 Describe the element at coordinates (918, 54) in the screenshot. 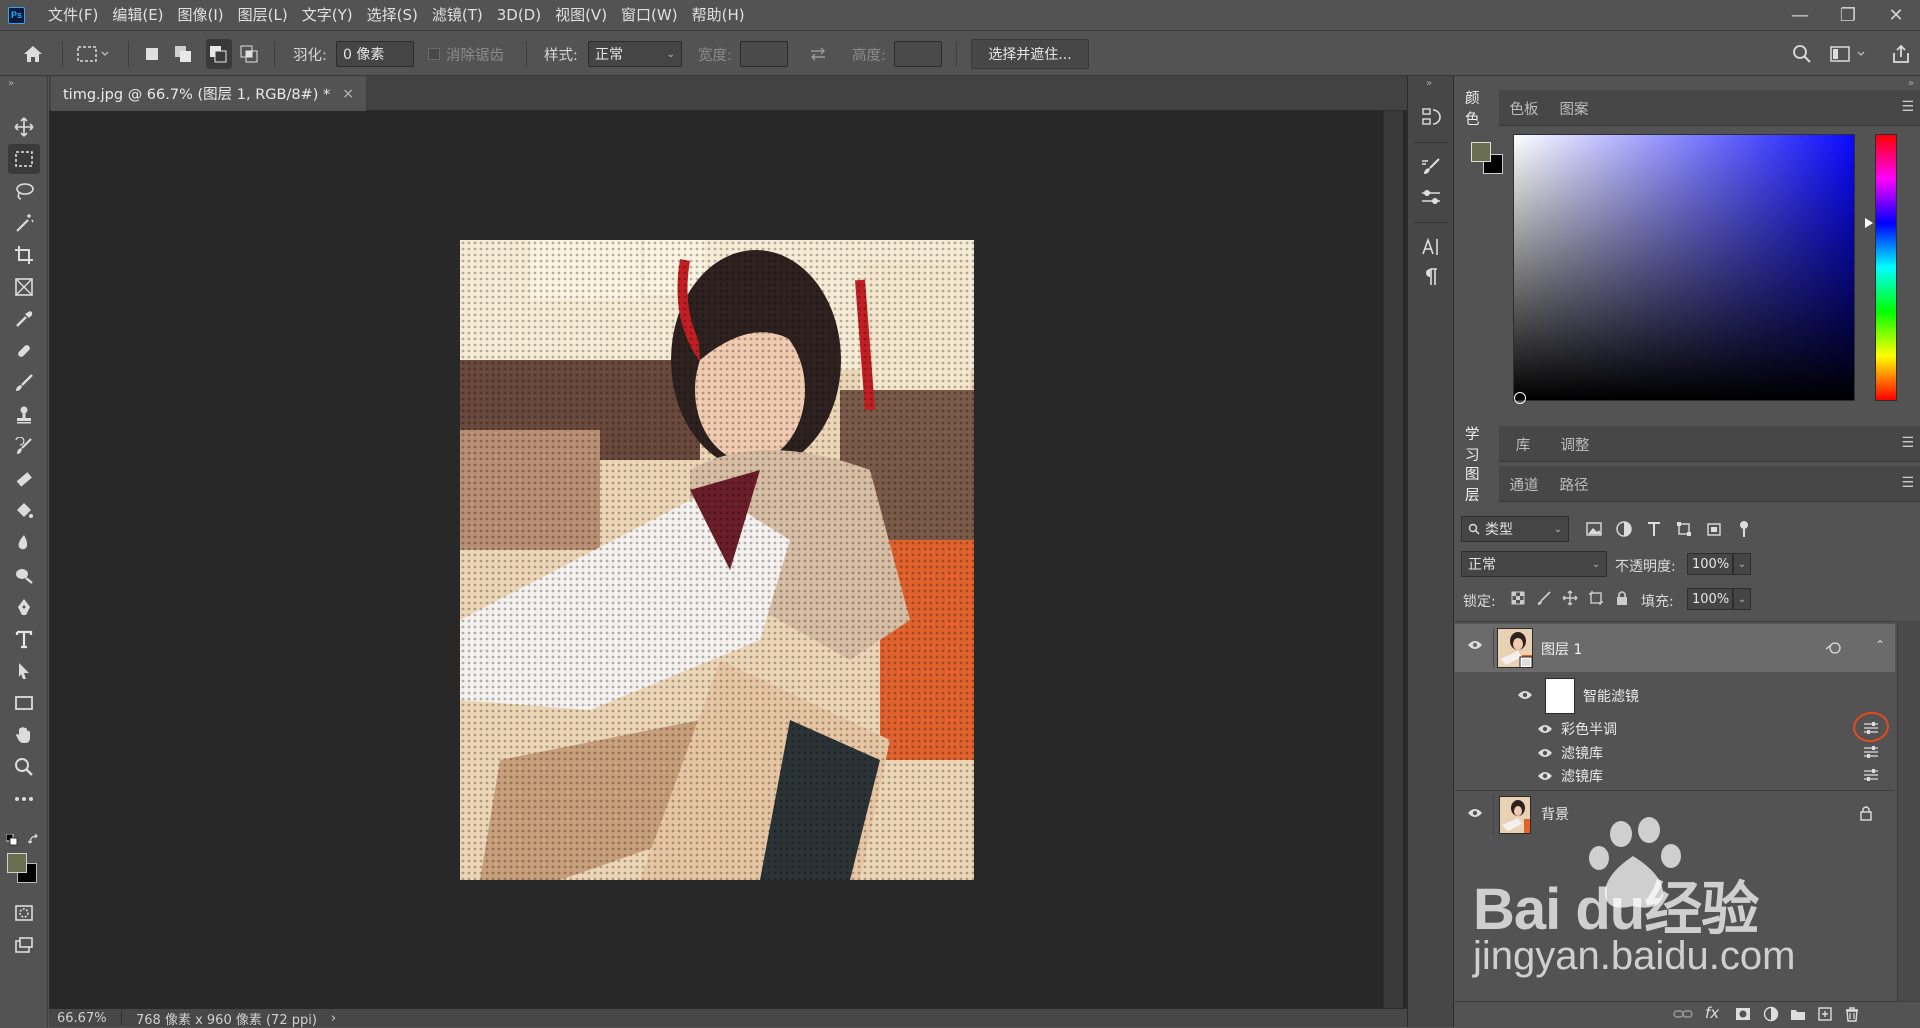

I see `height-input` at that location.